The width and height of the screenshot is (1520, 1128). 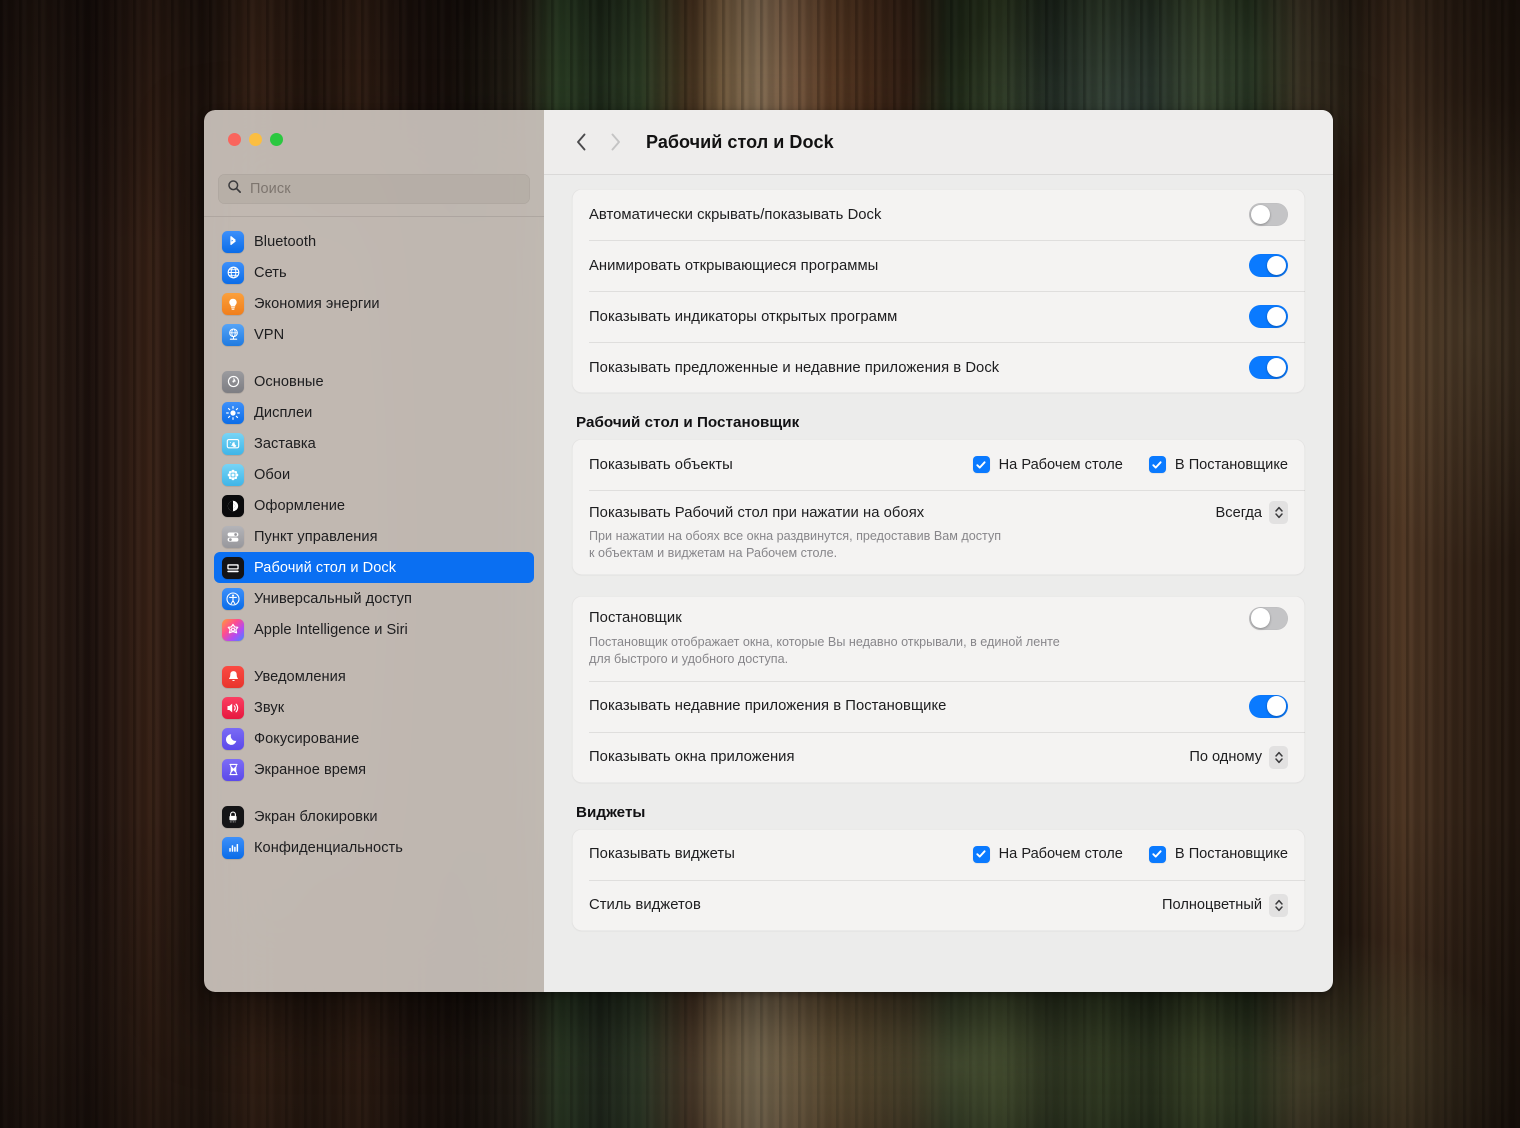 What do you see at coordinates (1268, 618) in the screenshot?
I see `stage-manager-toggle` at bounding box center [1268, 618].